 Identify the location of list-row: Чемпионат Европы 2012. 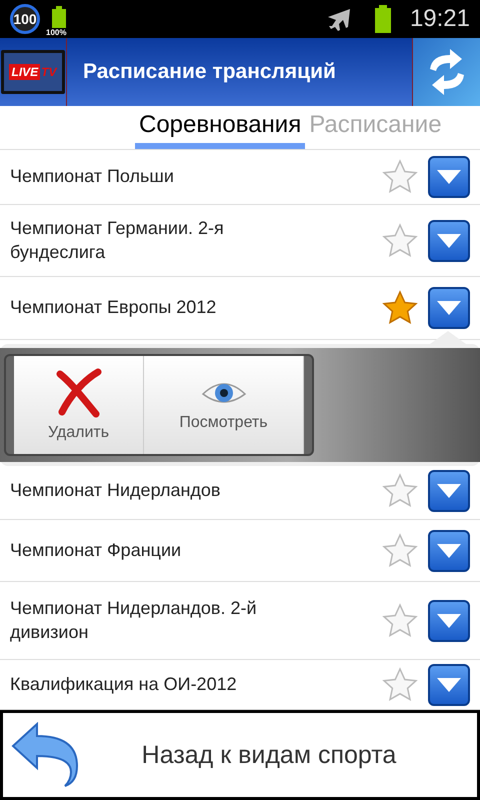
(240, 308).